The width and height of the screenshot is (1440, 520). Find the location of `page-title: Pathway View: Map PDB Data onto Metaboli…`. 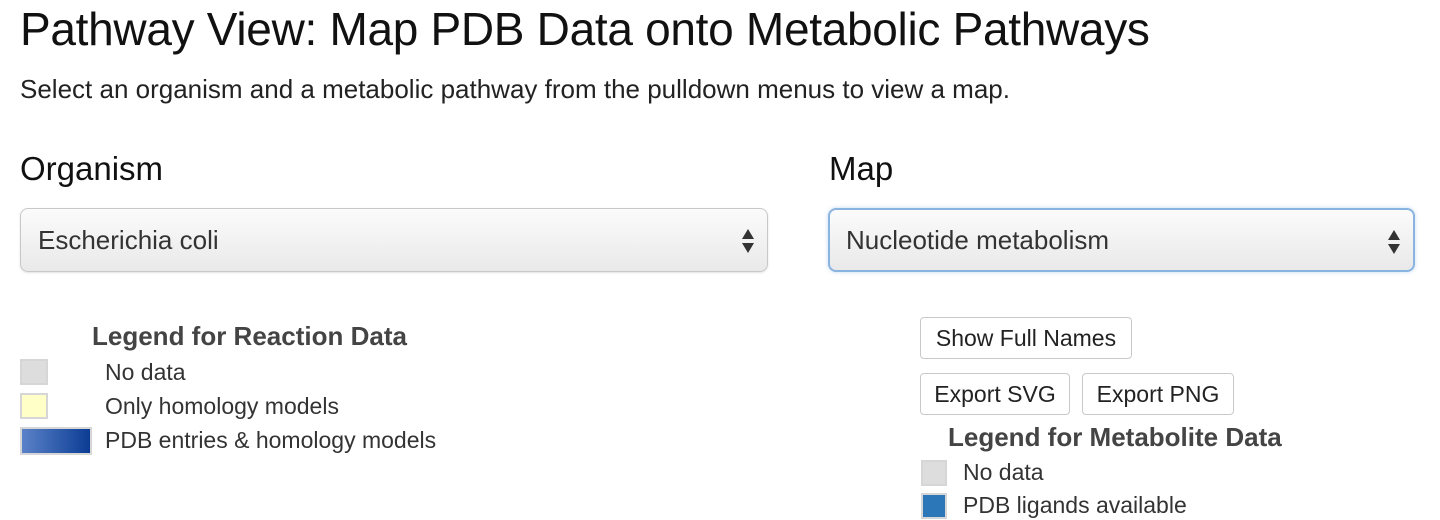

page-title: Pathway View: Map PDB Data onto Metaboli… is located at coordinates (585, 29).